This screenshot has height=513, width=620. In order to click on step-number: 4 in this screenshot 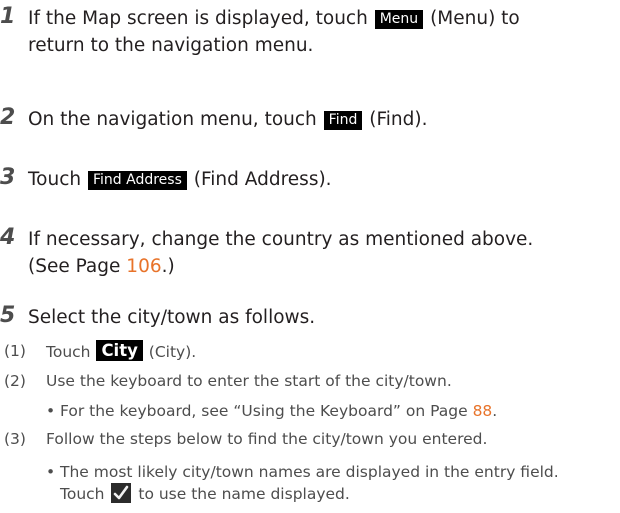, I will do `click(8, 237)`.